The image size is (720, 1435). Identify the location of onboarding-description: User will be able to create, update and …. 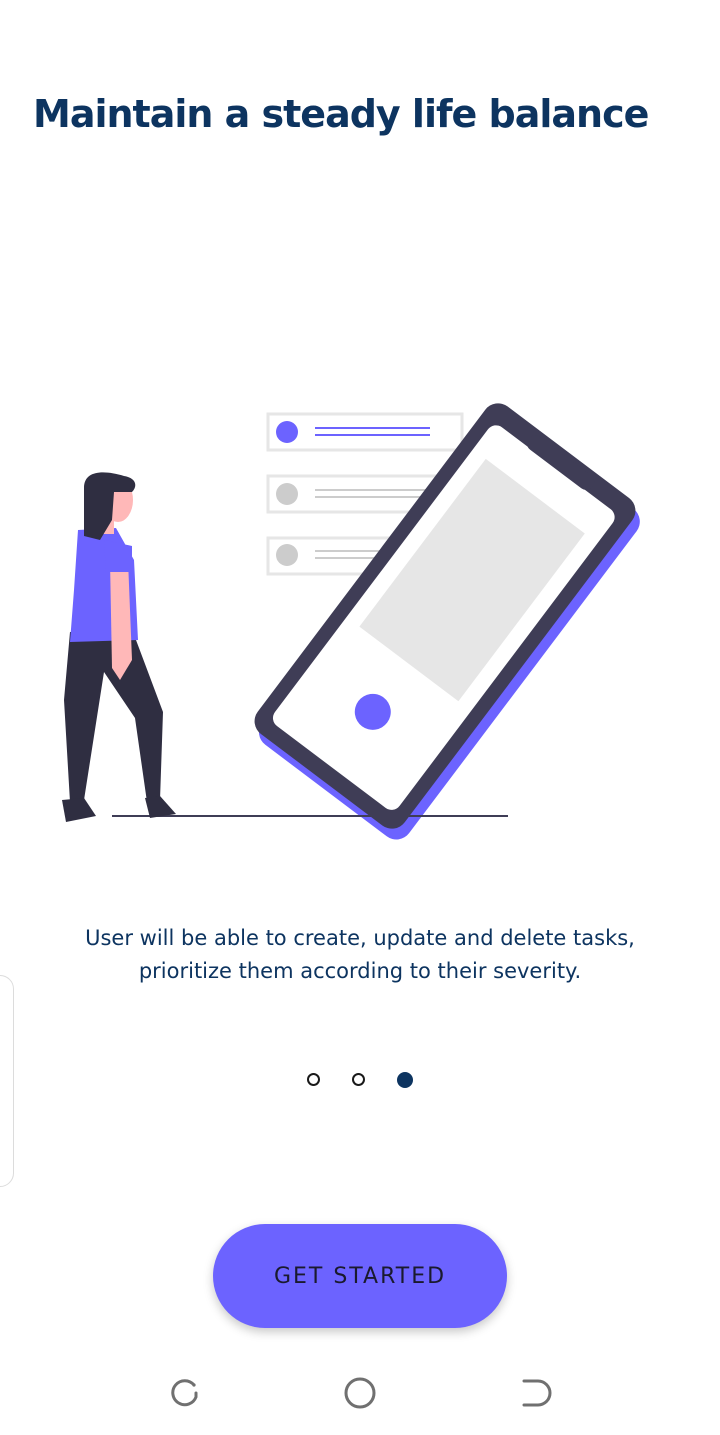
(360, 954).